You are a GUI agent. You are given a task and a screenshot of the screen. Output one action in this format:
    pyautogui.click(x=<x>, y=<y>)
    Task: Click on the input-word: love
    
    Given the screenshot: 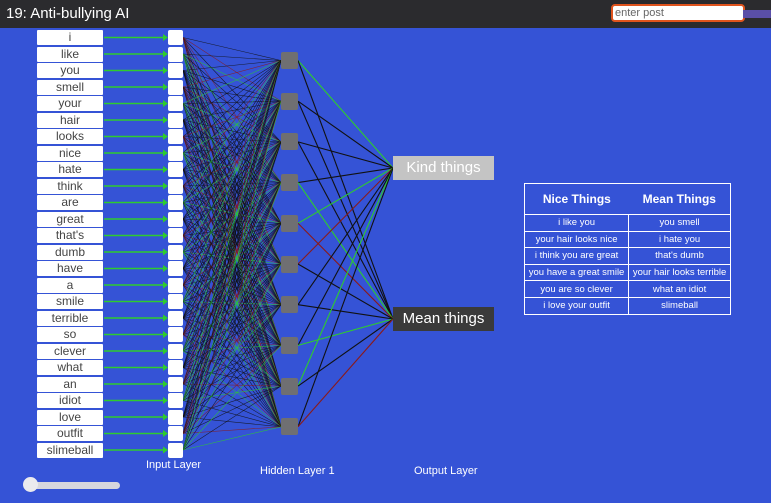 What is the action you would take?
    pyautogui.click(x=70, y=417)
    